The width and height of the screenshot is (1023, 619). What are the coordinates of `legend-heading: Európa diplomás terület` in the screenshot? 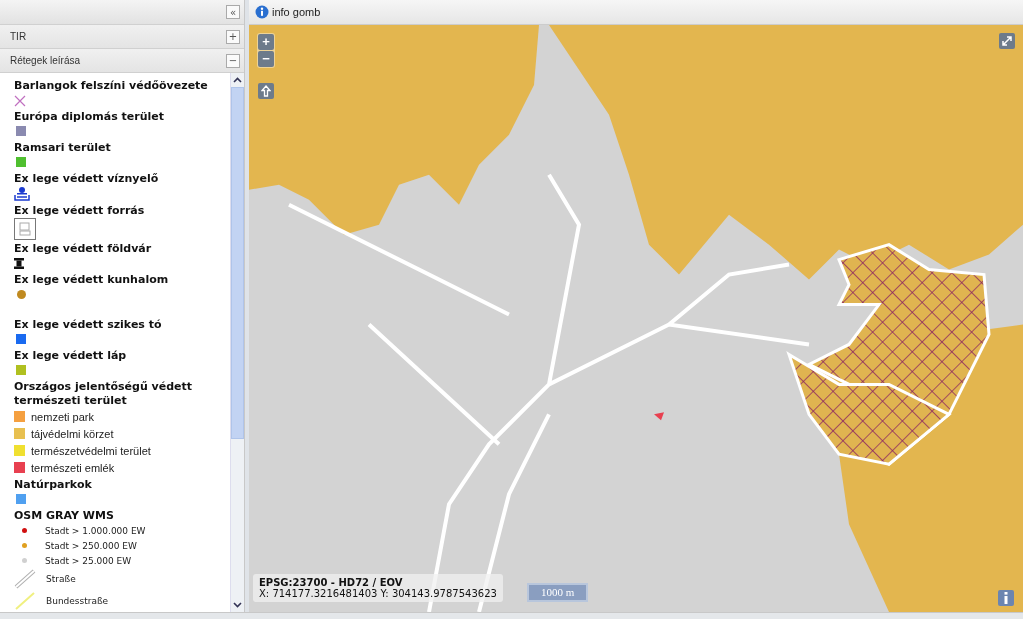 It's located at (90, 117).